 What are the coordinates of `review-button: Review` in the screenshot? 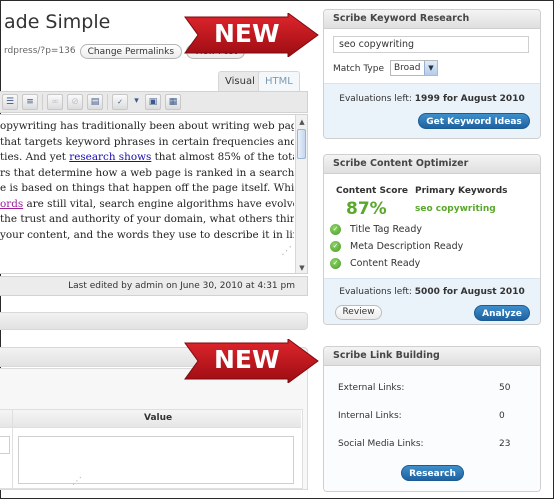 It's located at (358, 312).